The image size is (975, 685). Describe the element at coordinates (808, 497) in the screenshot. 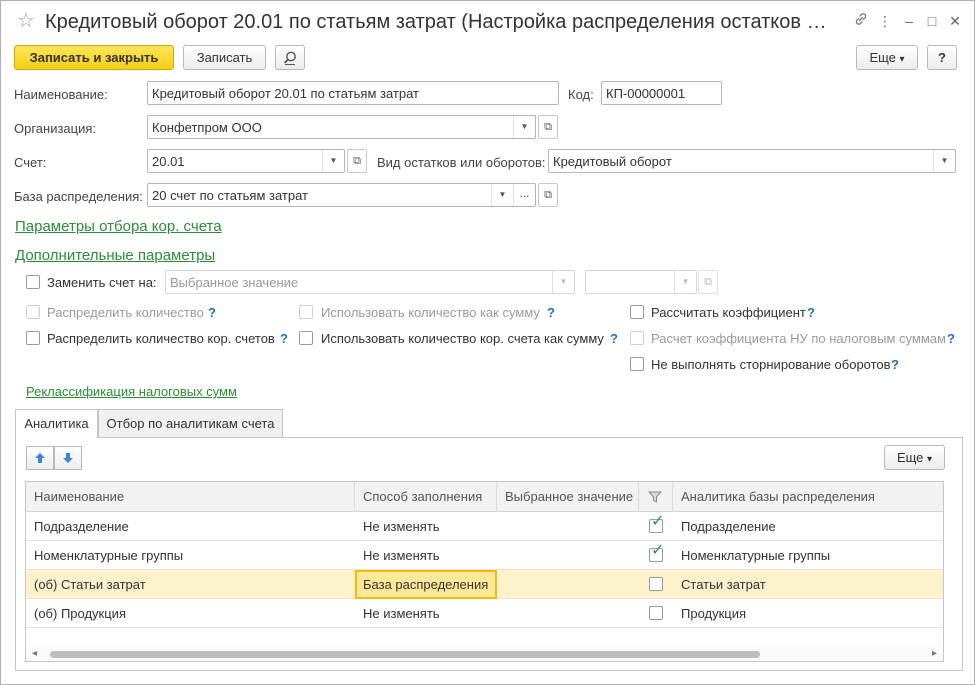

I see `column-header-base-analytics: Аналитика базы распределения` at that location.